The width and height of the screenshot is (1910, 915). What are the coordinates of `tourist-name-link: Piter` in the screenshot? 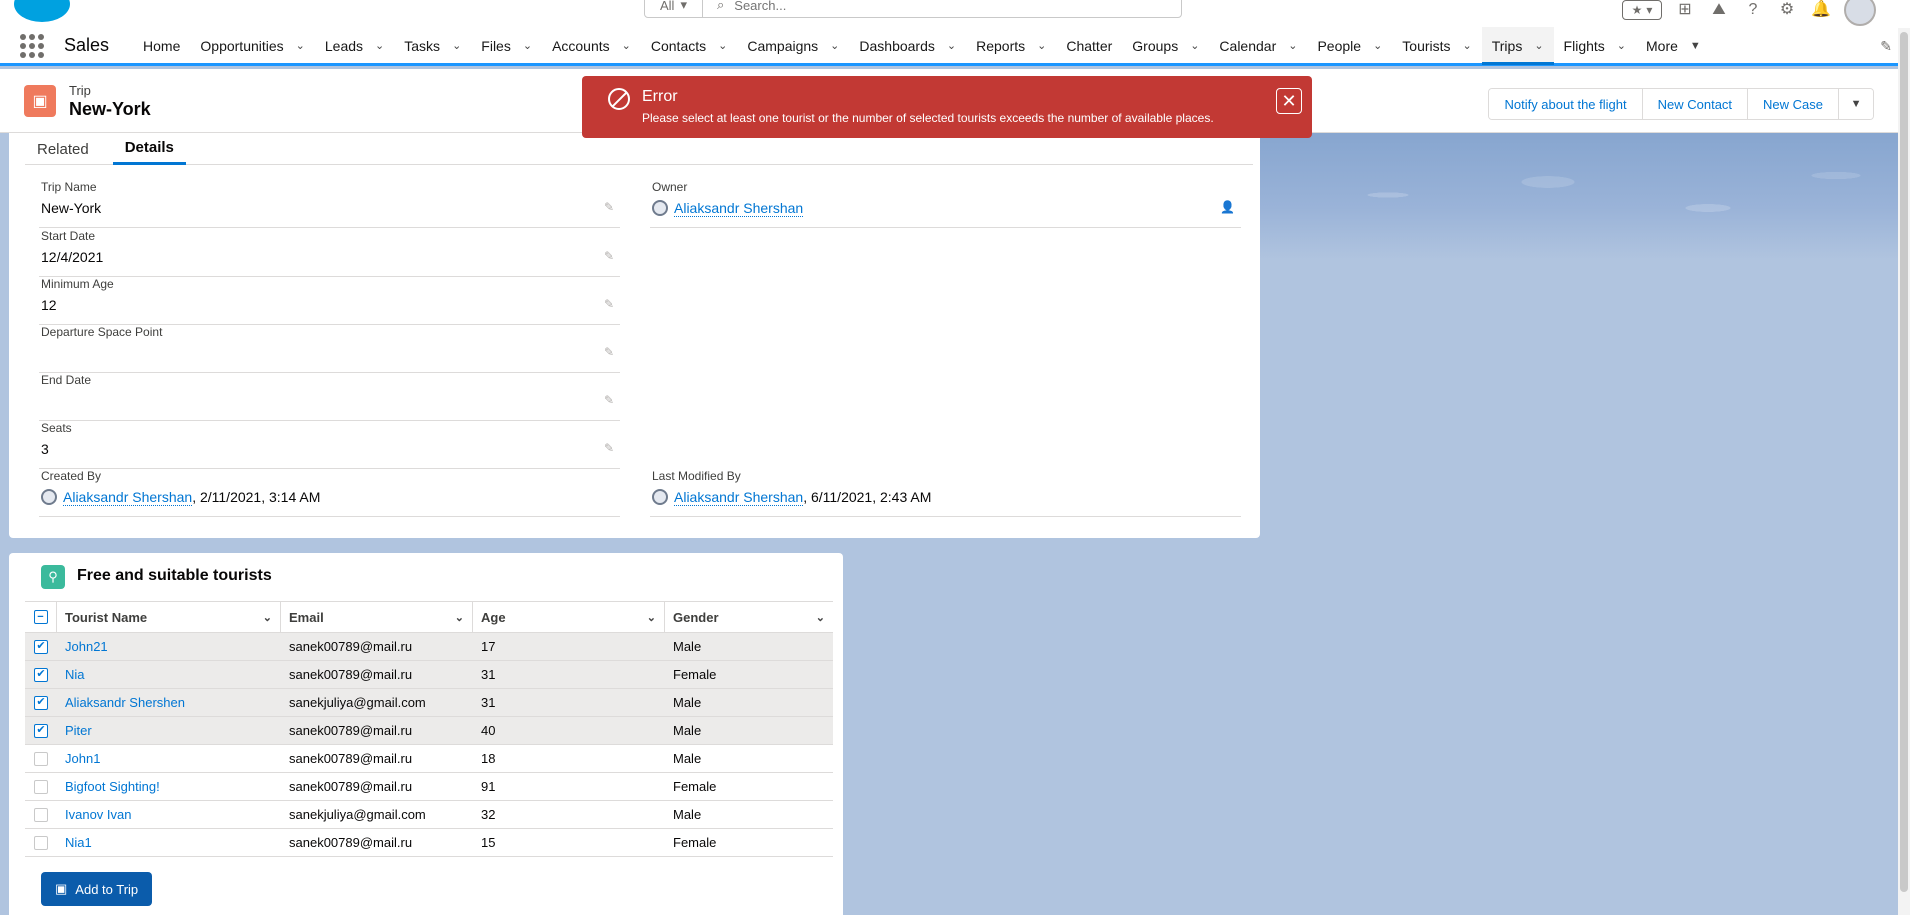 It's located at (169, 730).